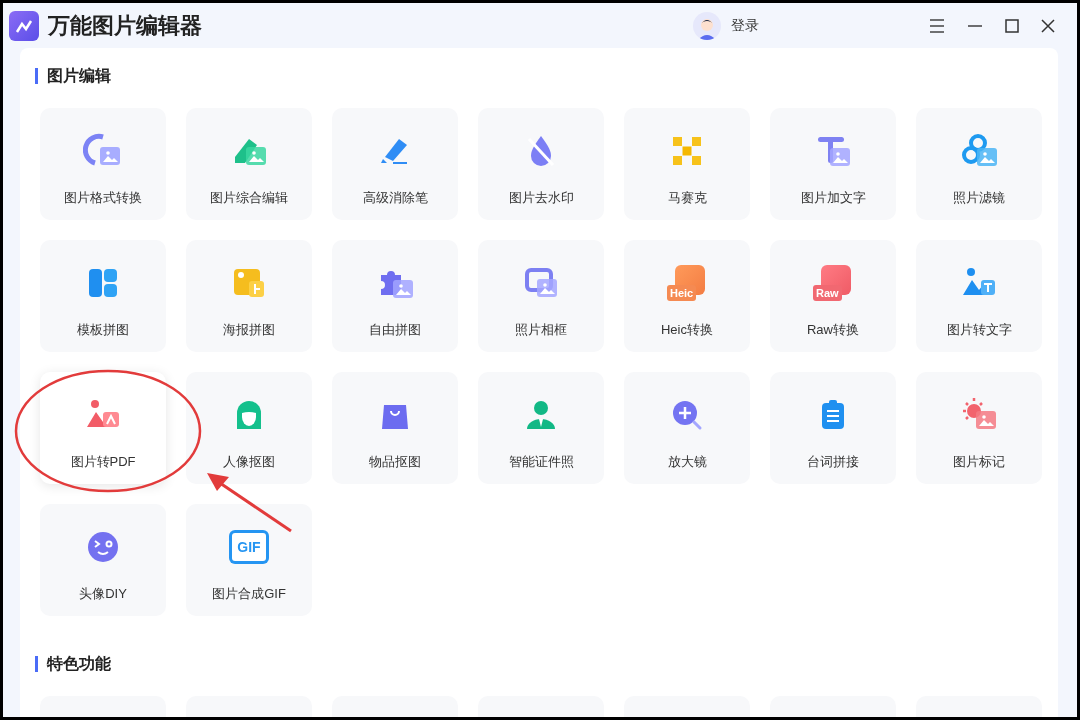  I want to click on tool-tile: GIF 图片合成GIF, so click(249, 560).